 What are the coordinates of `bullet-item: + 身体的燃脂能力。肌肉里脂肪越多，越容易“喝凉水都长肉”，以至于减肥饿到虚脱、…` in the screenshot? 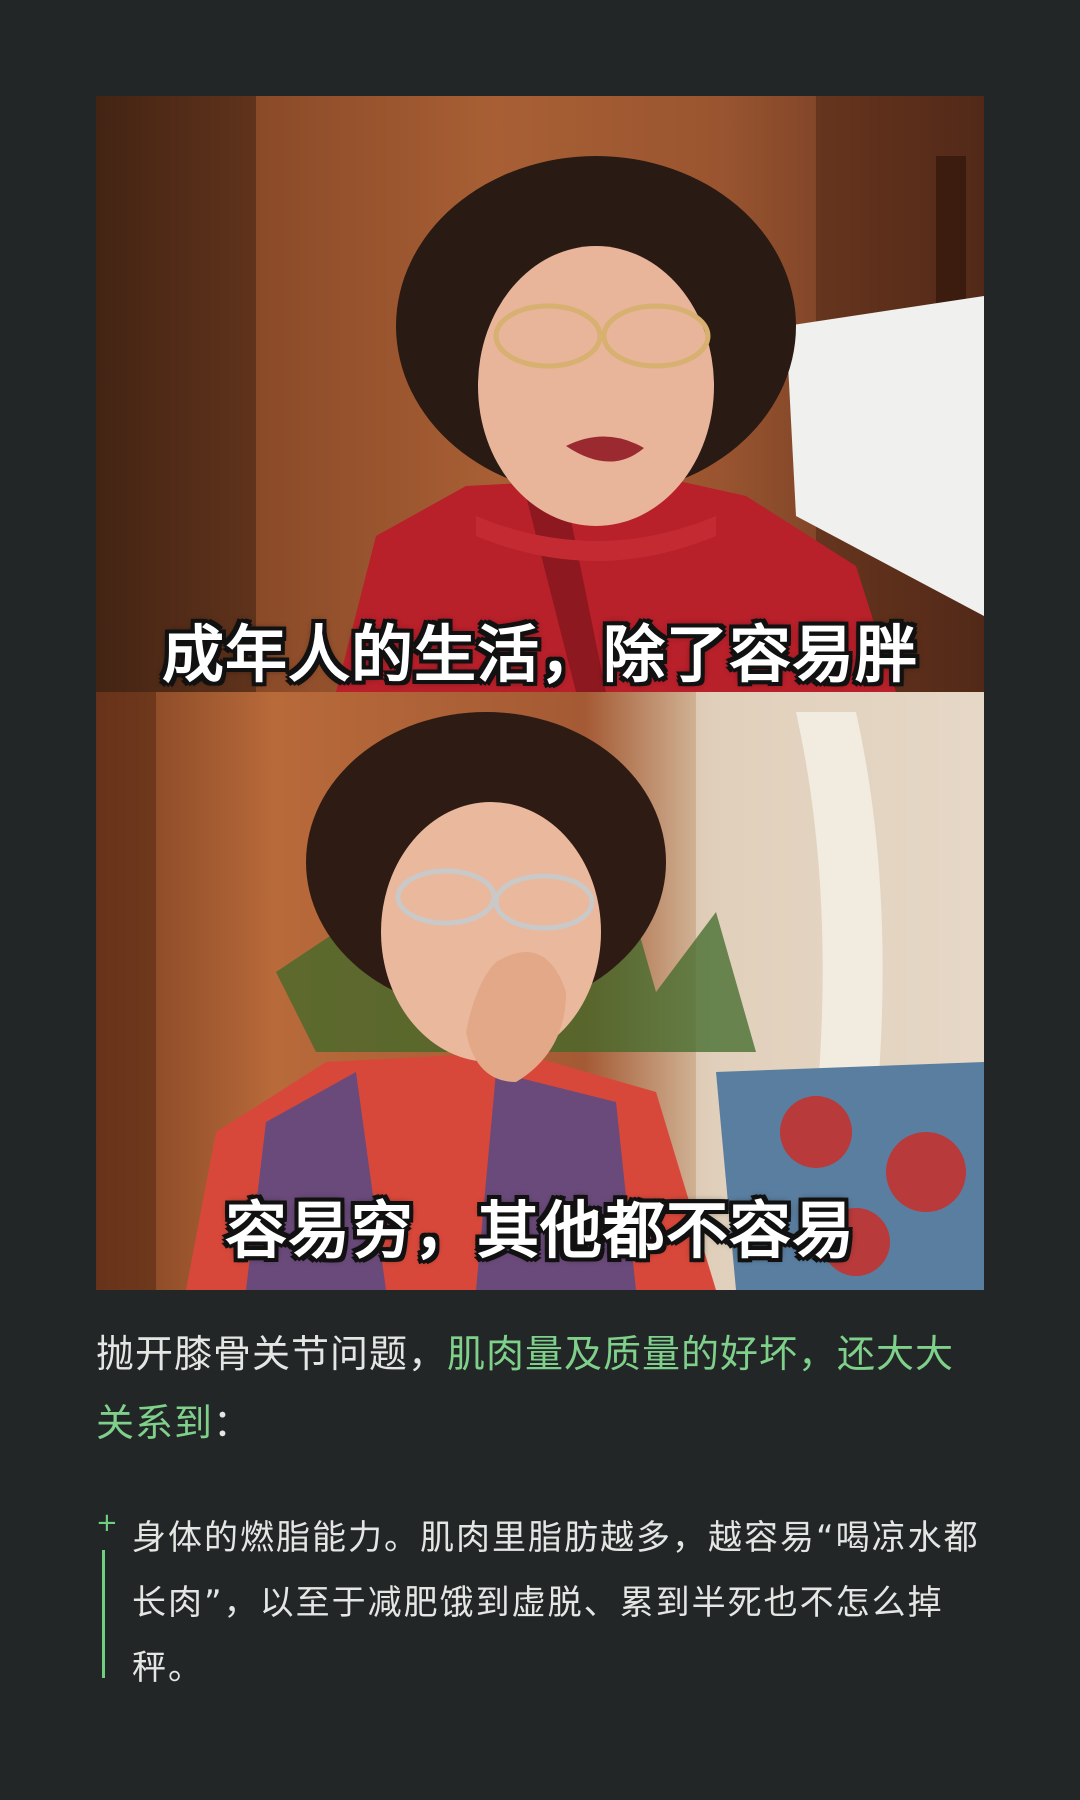 It's located at (540, 1606).